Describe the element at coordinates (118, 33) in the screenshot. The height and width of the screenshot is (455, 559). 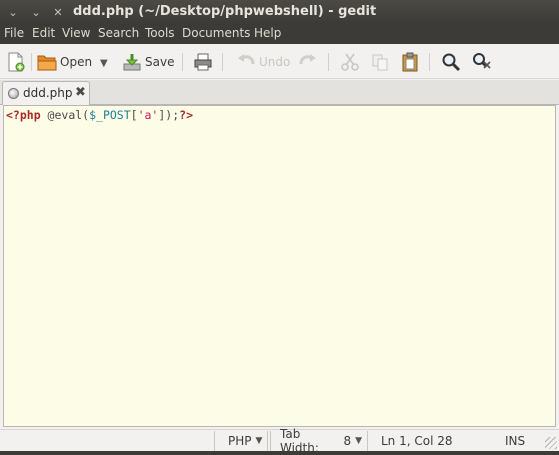
I see `menu-search: Search` at that location.